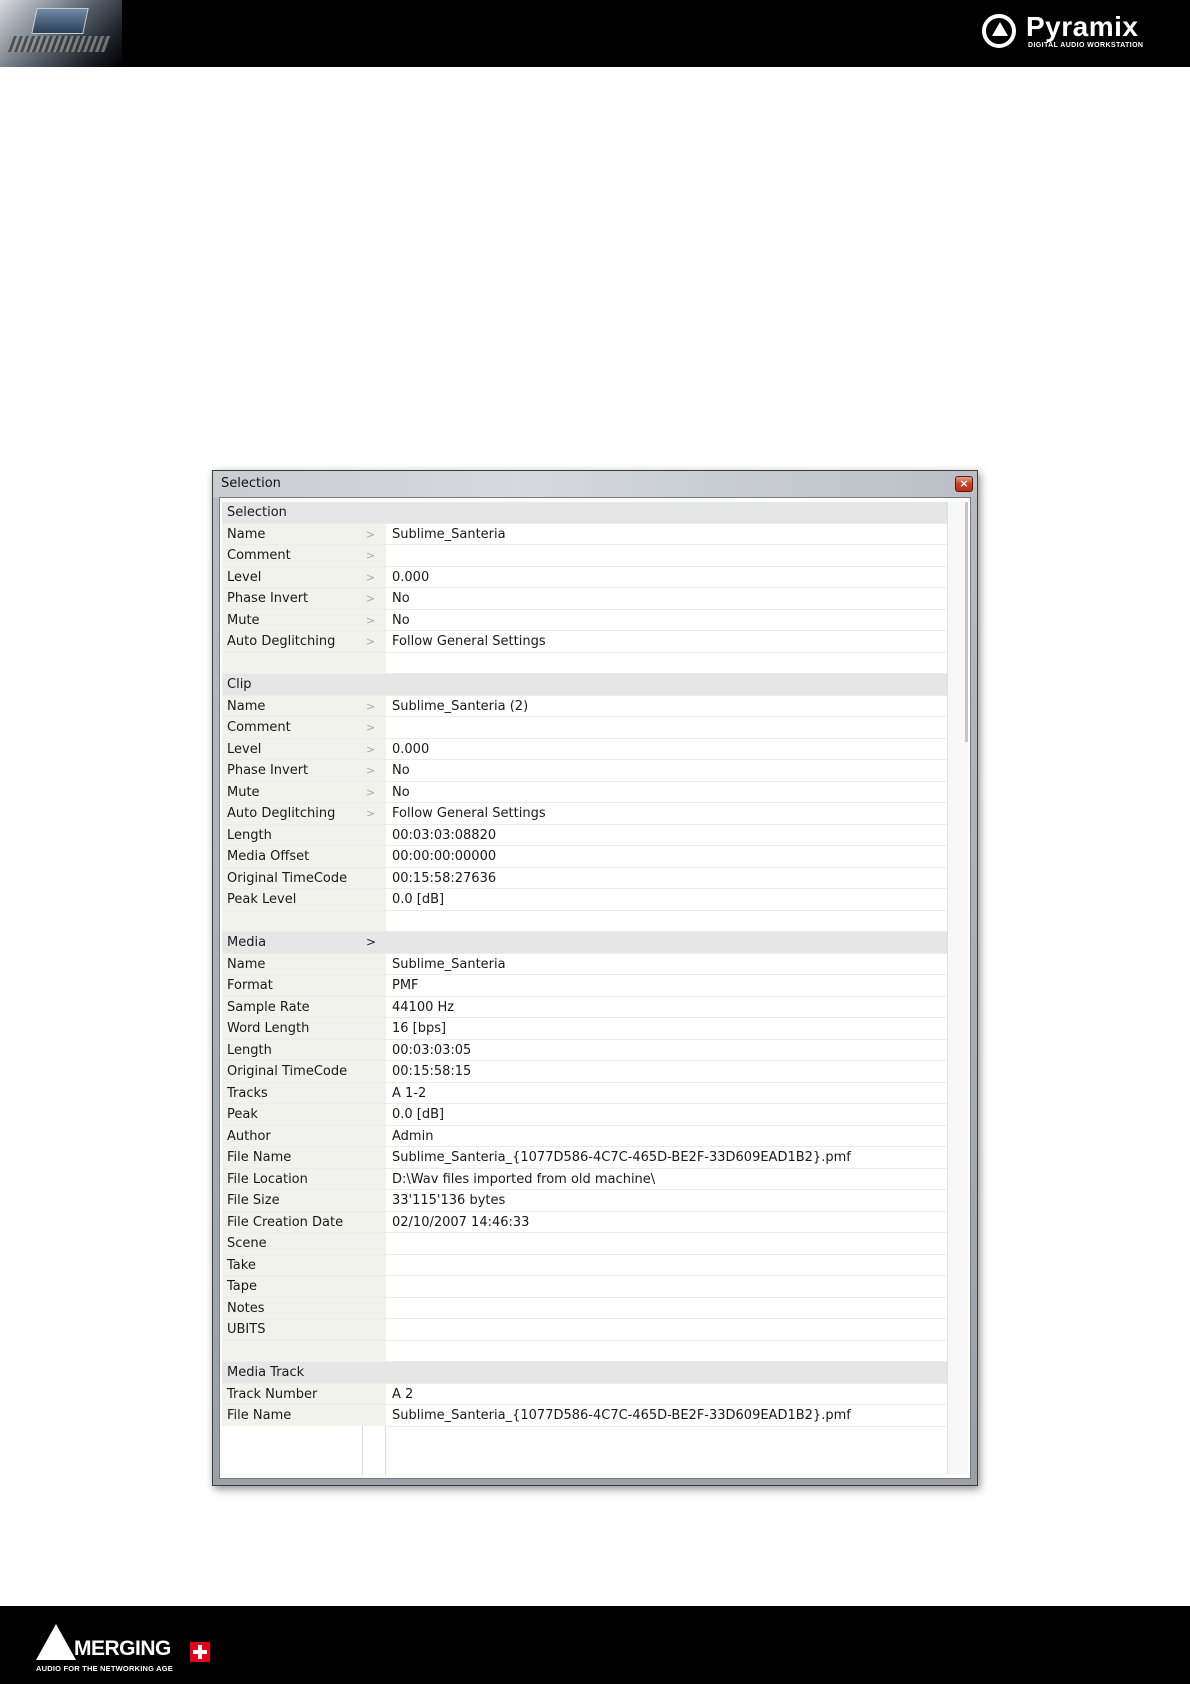  I want to click on property-row: Sample Rate 44100 Hz, so click(587, 1007).